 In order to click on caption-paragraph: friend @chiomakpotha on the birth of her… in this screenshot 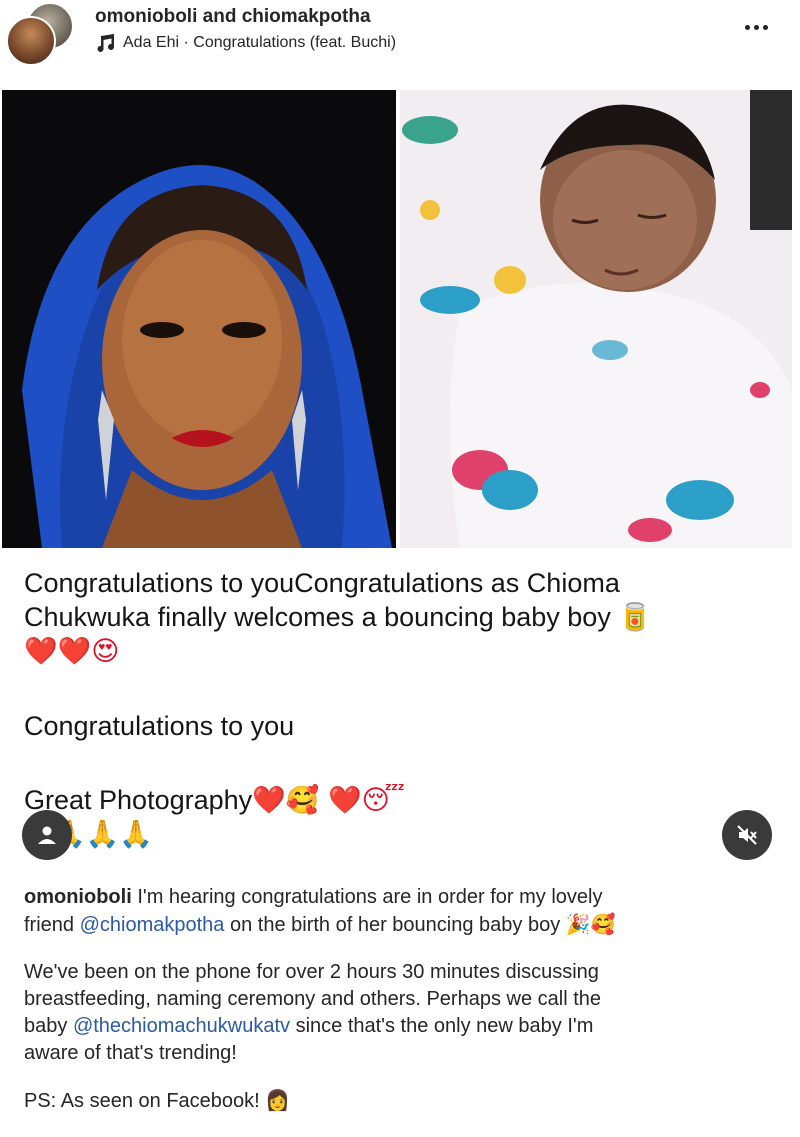, I will do `click(404, 925)`.